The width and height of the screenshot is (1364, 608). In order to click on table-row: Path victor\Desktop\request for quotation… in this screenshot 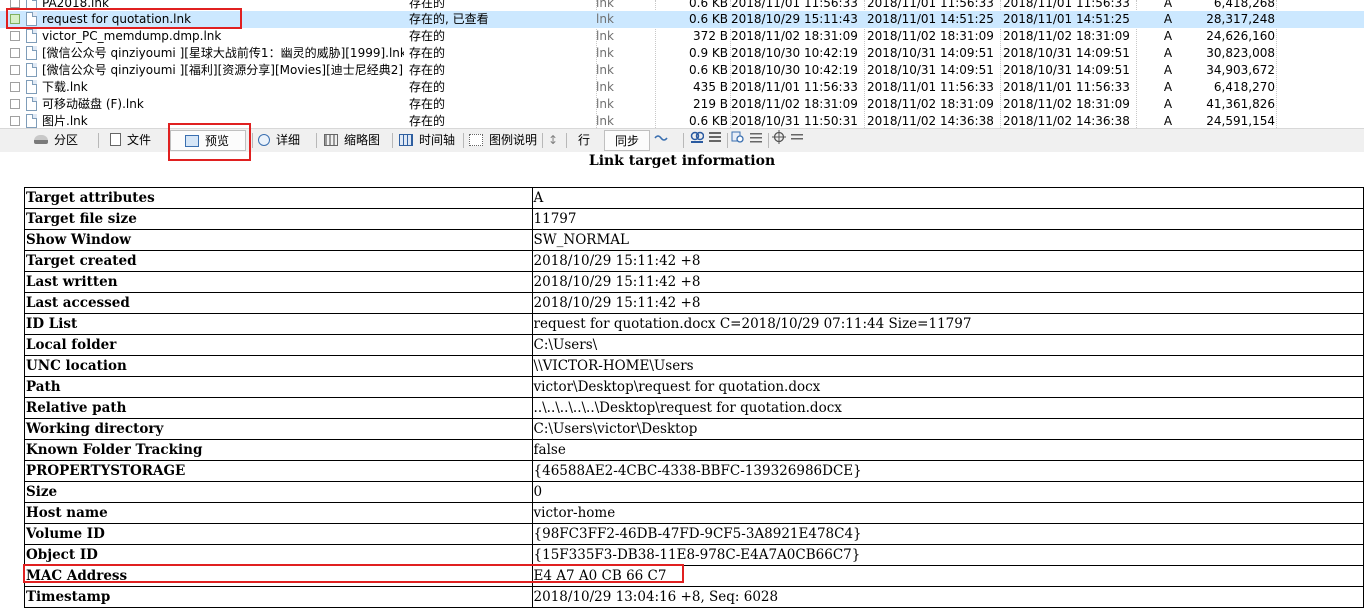, I will do `click(694, 387)`.